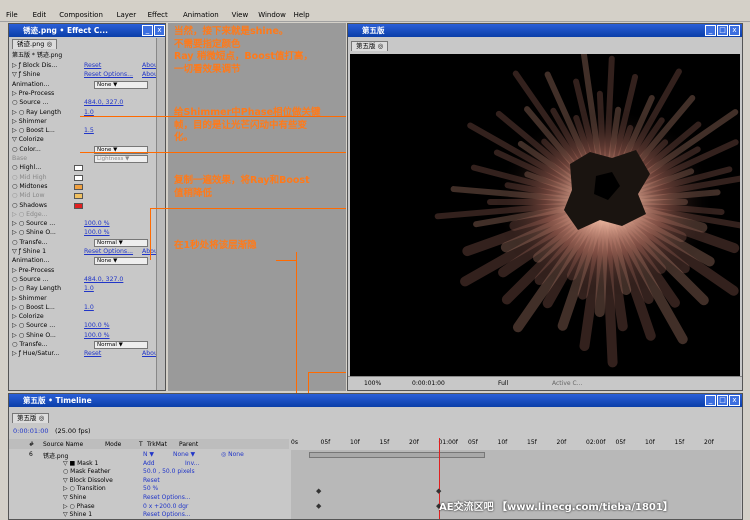  I want to click on effect-row: ▷ ○ Boost L... 1.0, so click(86, 308).